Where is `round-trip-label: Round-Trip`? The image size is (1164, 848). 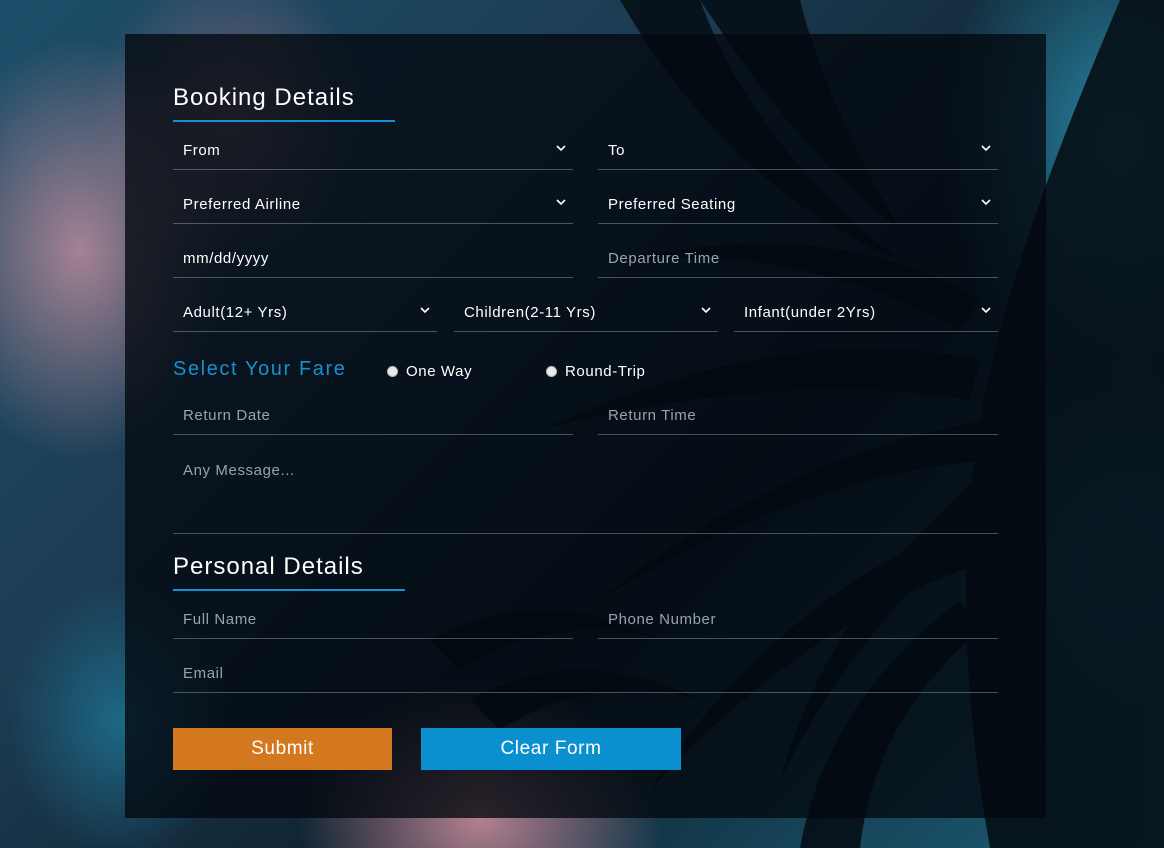
round-trip-label: Round-Trip is located at coordinates (605, 371).